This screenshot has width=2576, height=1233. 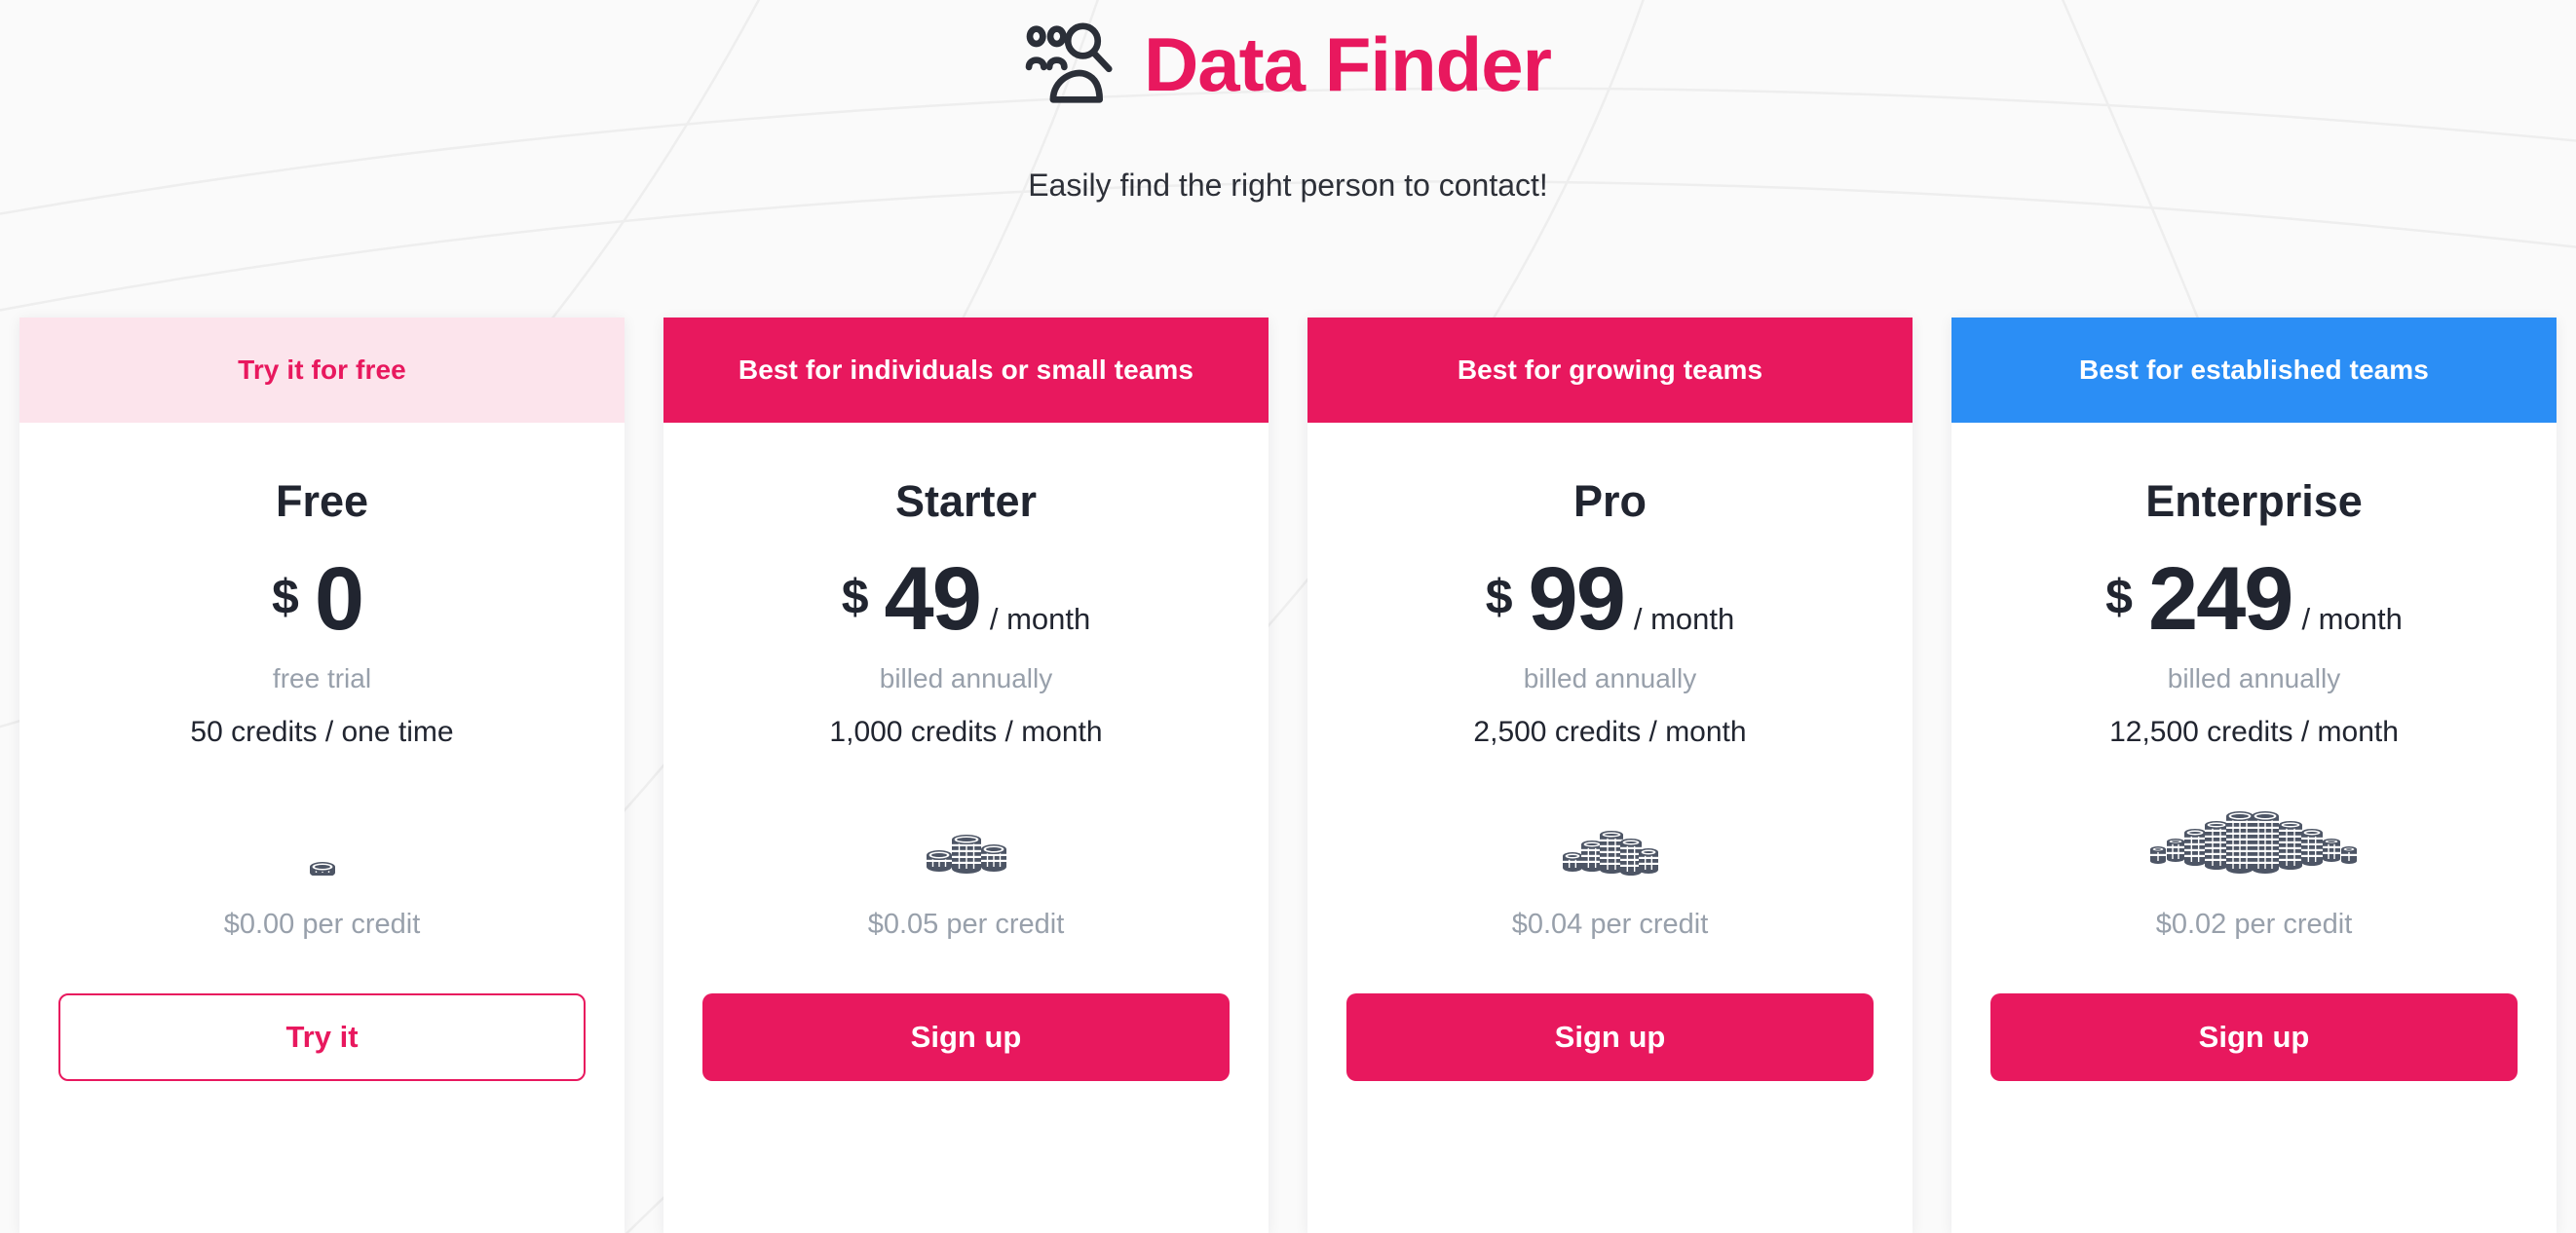 I want to click on tagline: Easily find the right person to contact!, so click(x=1288, y=185).